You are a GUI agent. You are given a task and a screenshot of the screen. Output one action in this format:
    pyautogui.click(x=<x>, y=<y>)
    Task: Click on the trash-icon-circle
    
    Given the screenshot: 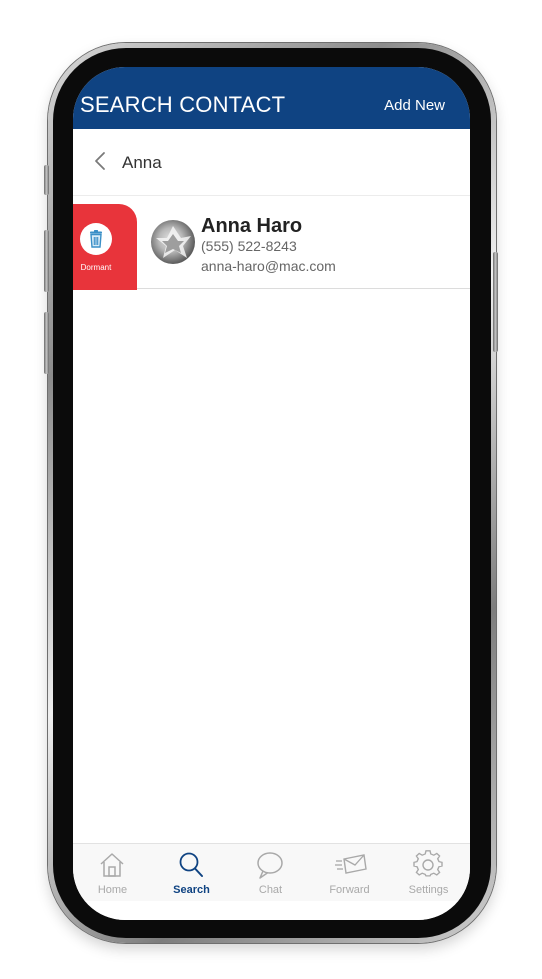 What is the action you would take?
    pyautogui.click(x=96, y=239)
    